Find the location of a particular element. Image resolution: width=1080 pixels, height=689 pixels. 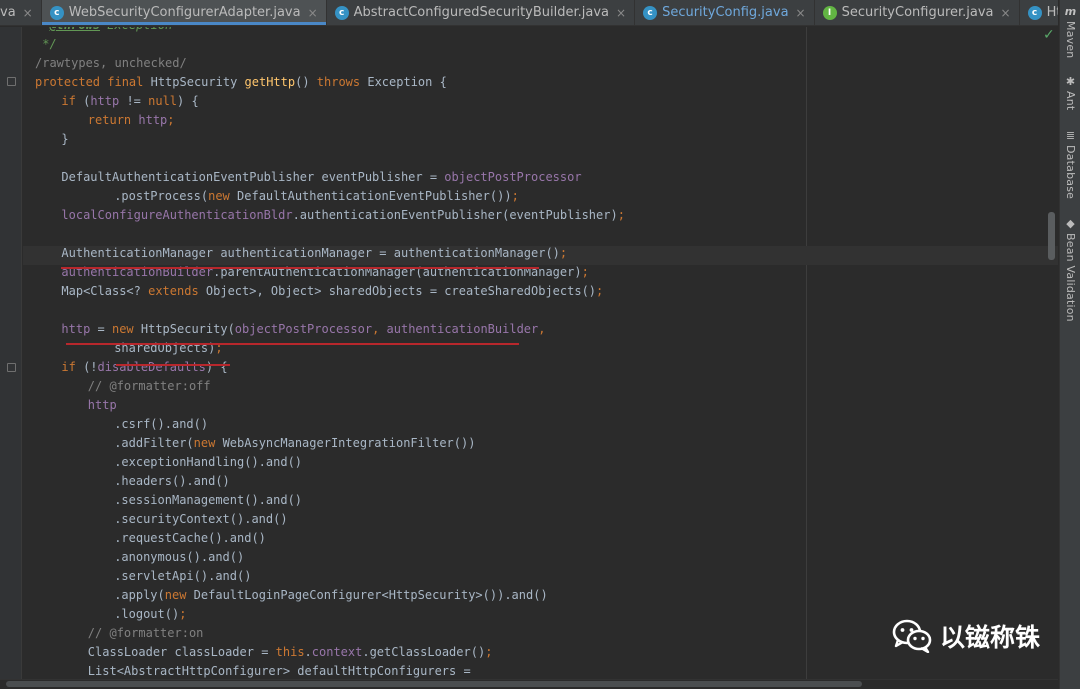

code-token: .headers().and() is located at coordinates (172, 481).